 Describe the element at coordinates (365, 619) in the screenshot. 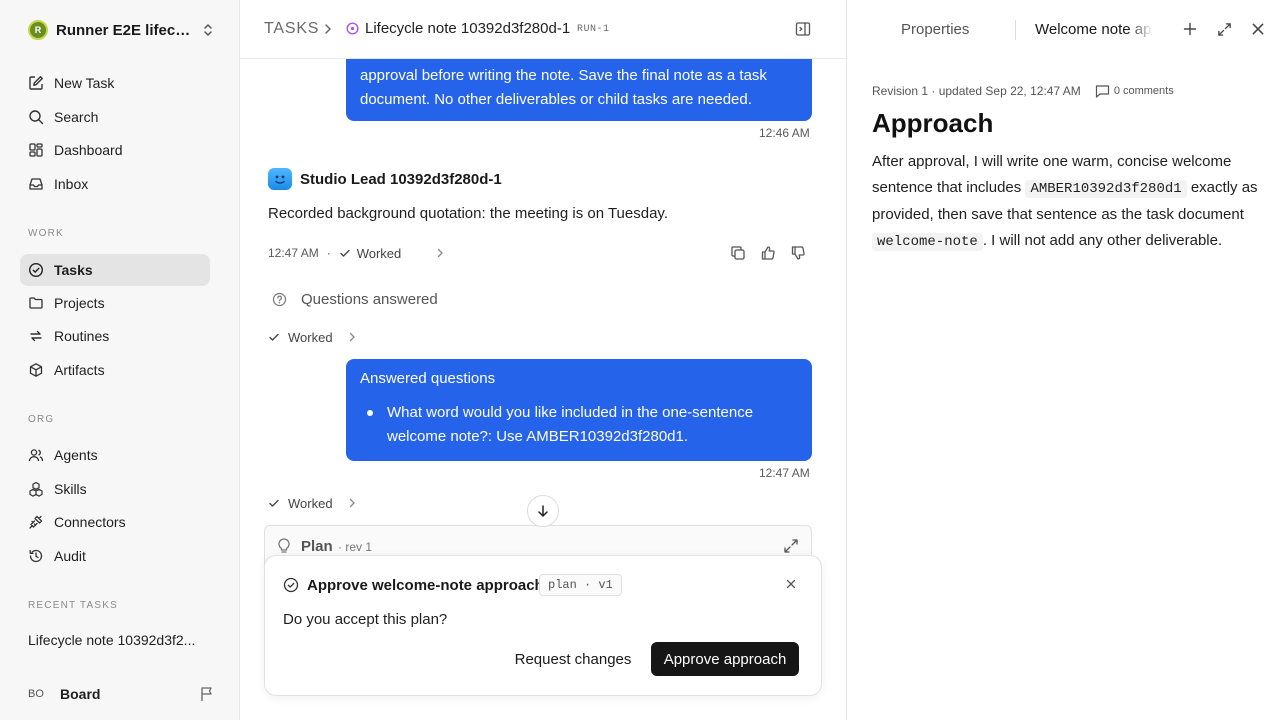

I see `approval-question: Do you accept this plan?` at that location.